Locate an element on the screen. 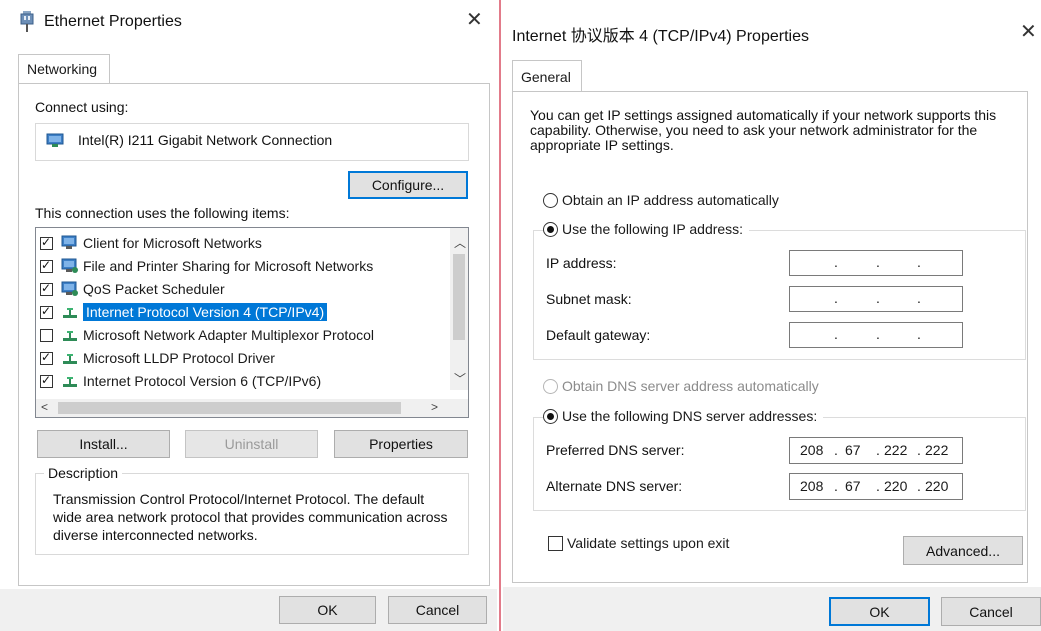  octet-3: 222 is located at coordinates (896, 450).